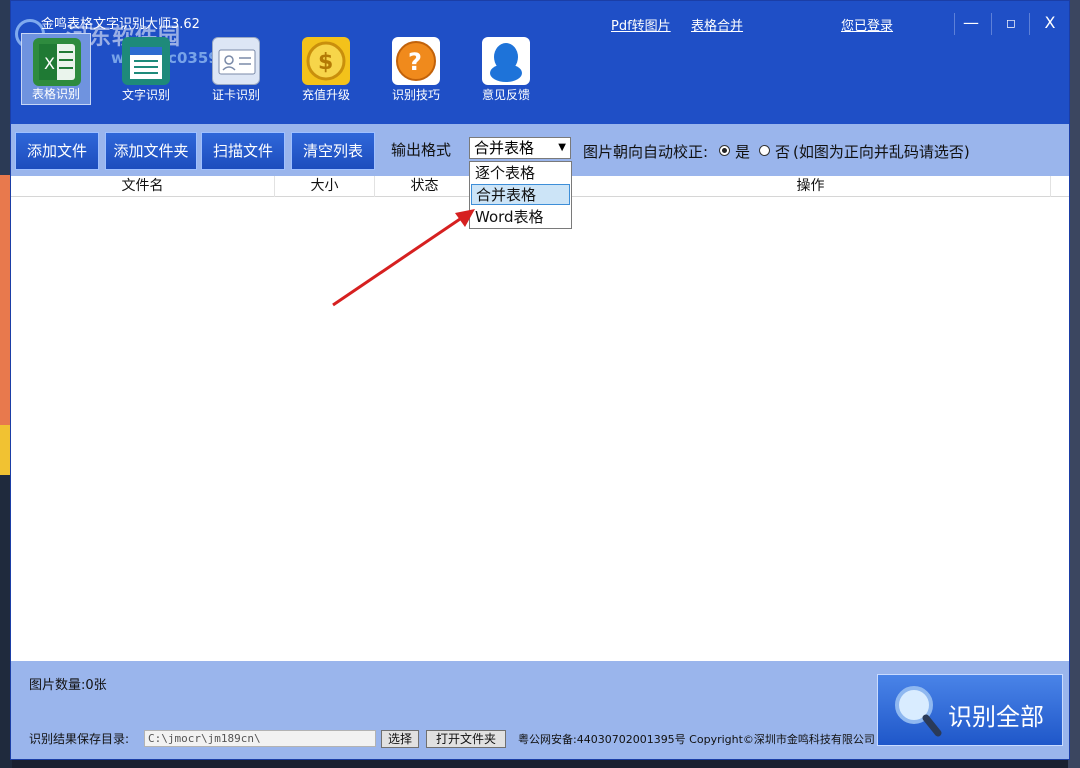 Image resolution: width=1080 pixels, height=768 pixels. What do you see at coordinates (881, 152) in the screenshot?
I see `orientation-note: (如图为正向并乱码请选否)` at bounding box center [881, 152].